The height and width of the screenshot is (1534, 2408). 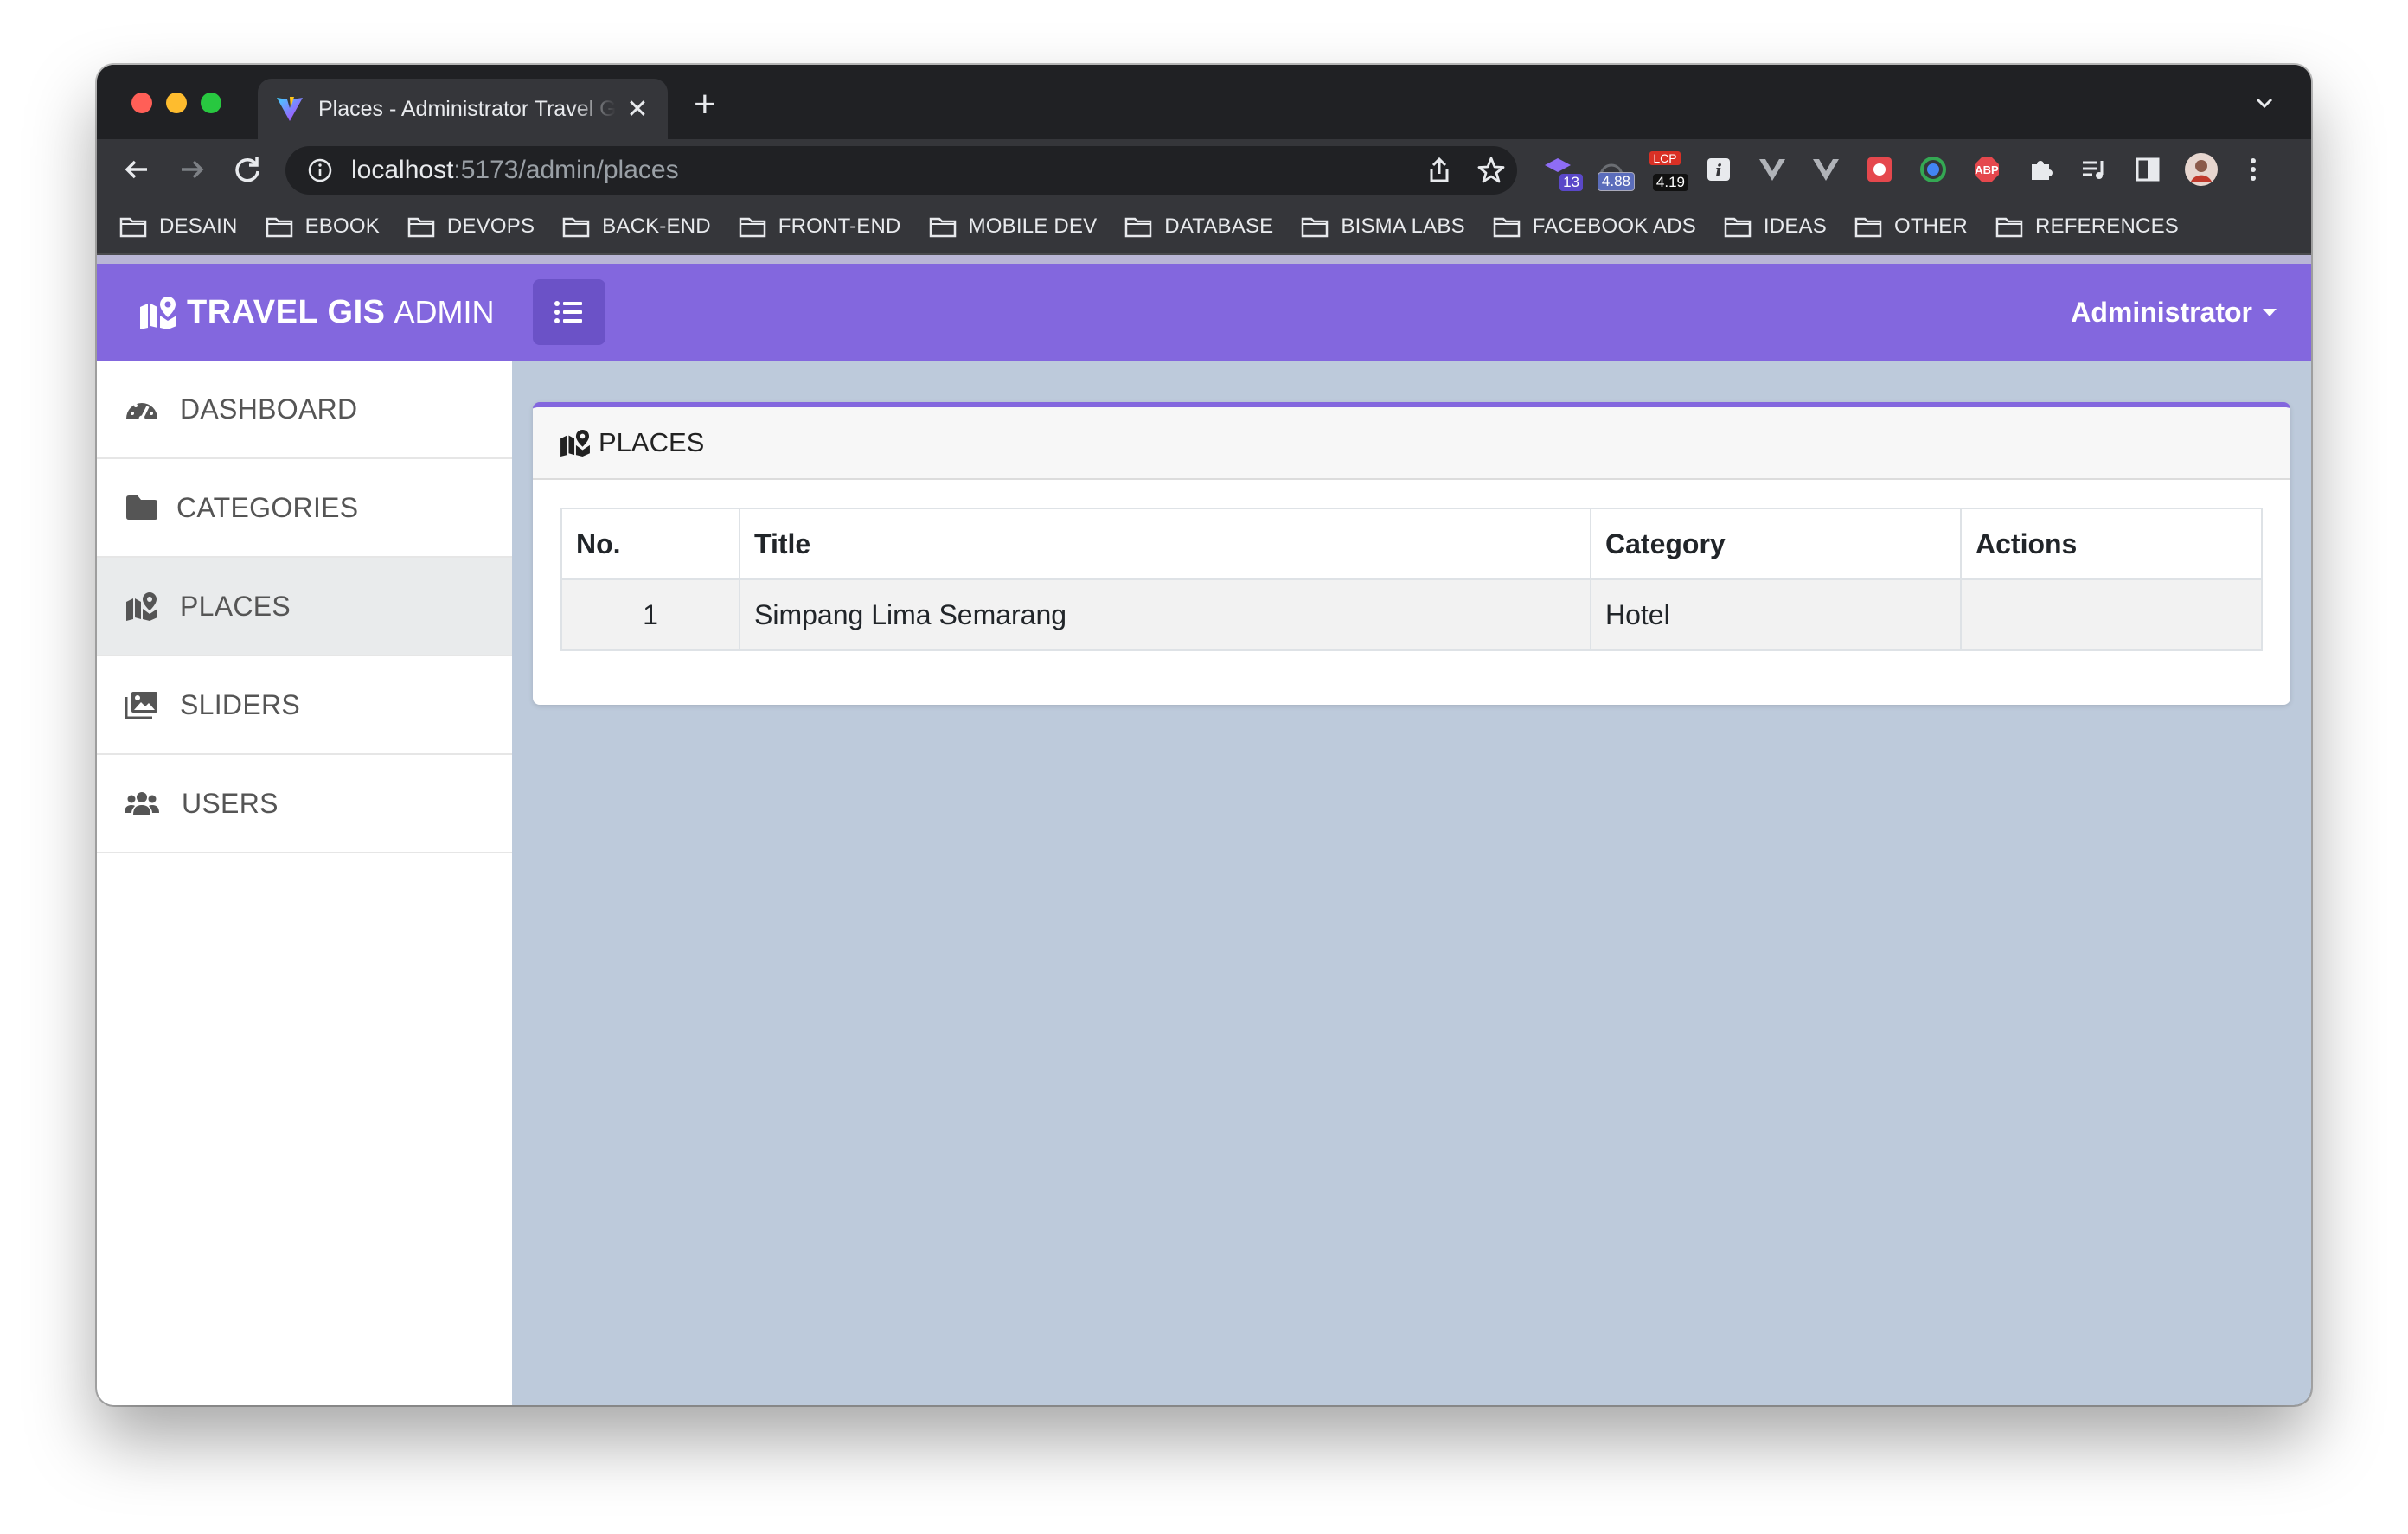 What do you see at coordinates (444, 311) in the screenshot?
I see `brand-suffix: ADMIN` at bounding box center [444, 311].